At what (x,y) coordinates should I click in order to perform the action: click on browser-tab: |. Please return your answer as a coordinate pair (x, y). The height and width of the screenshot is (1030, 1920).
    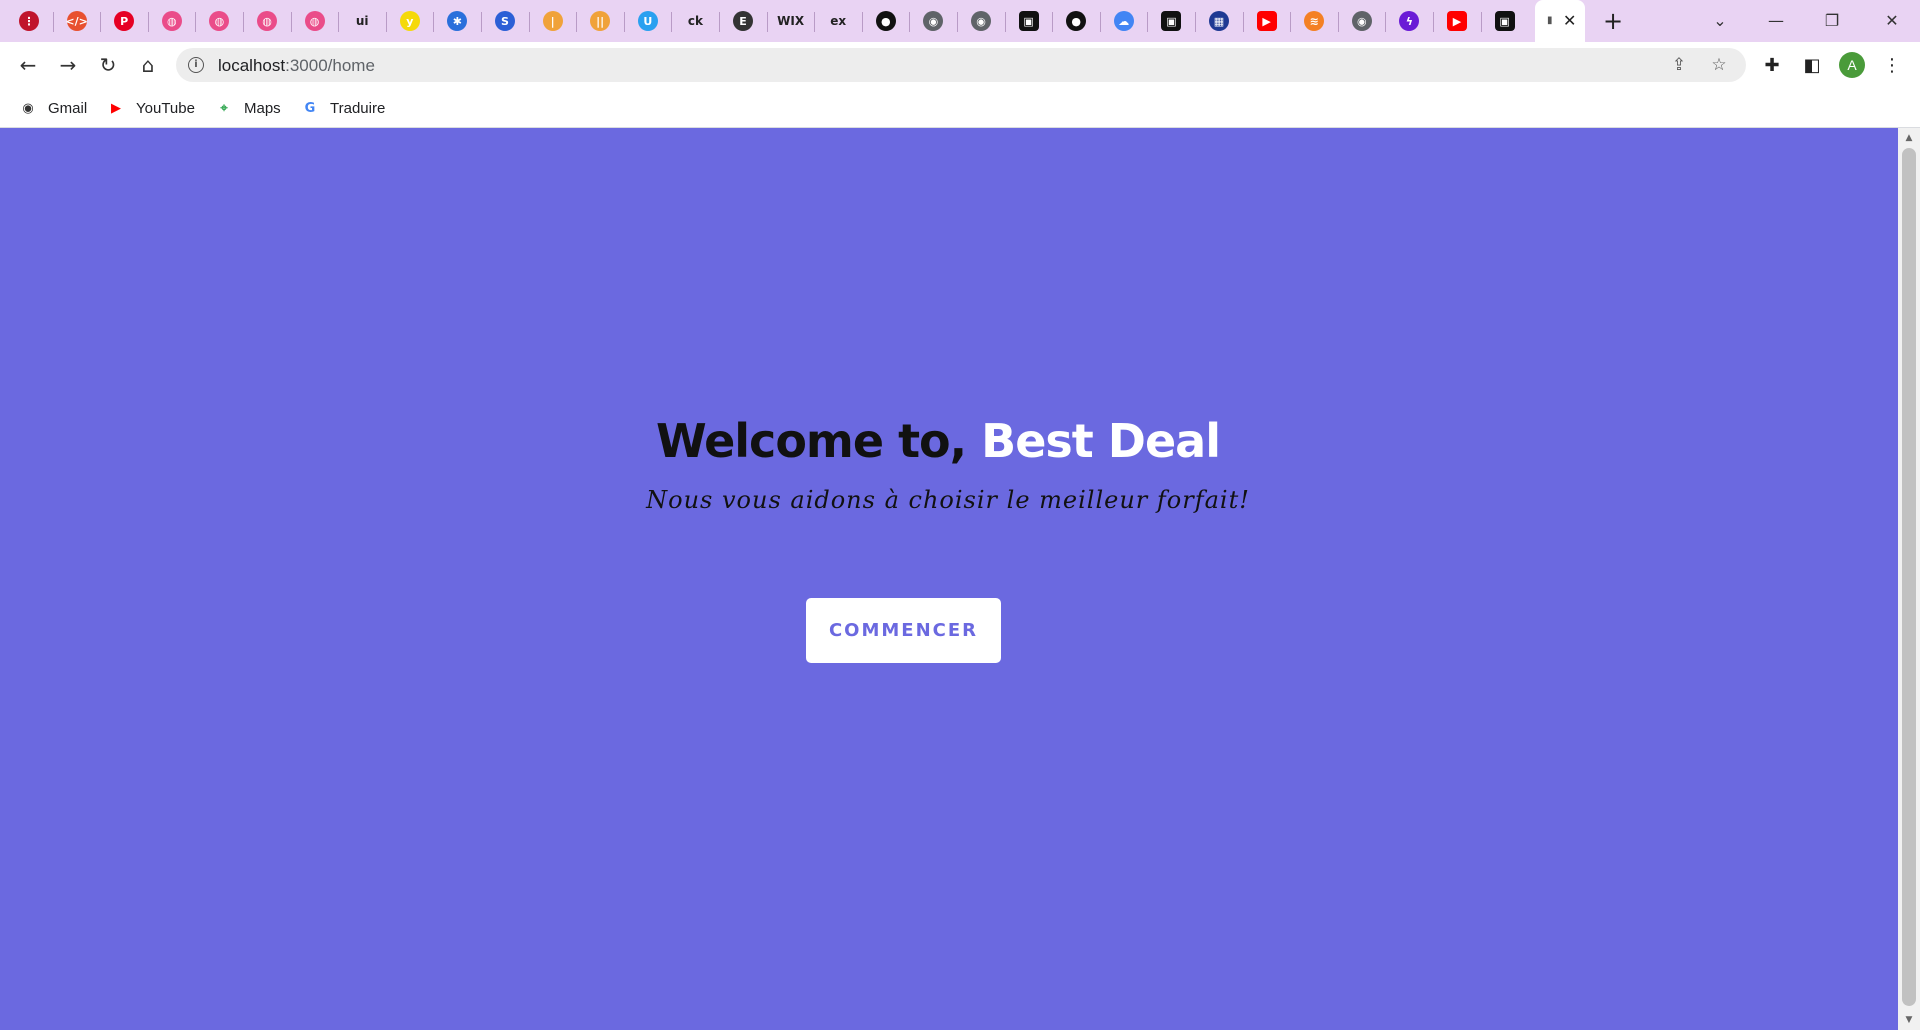
    Looking at the image, I should click on (553, 21).